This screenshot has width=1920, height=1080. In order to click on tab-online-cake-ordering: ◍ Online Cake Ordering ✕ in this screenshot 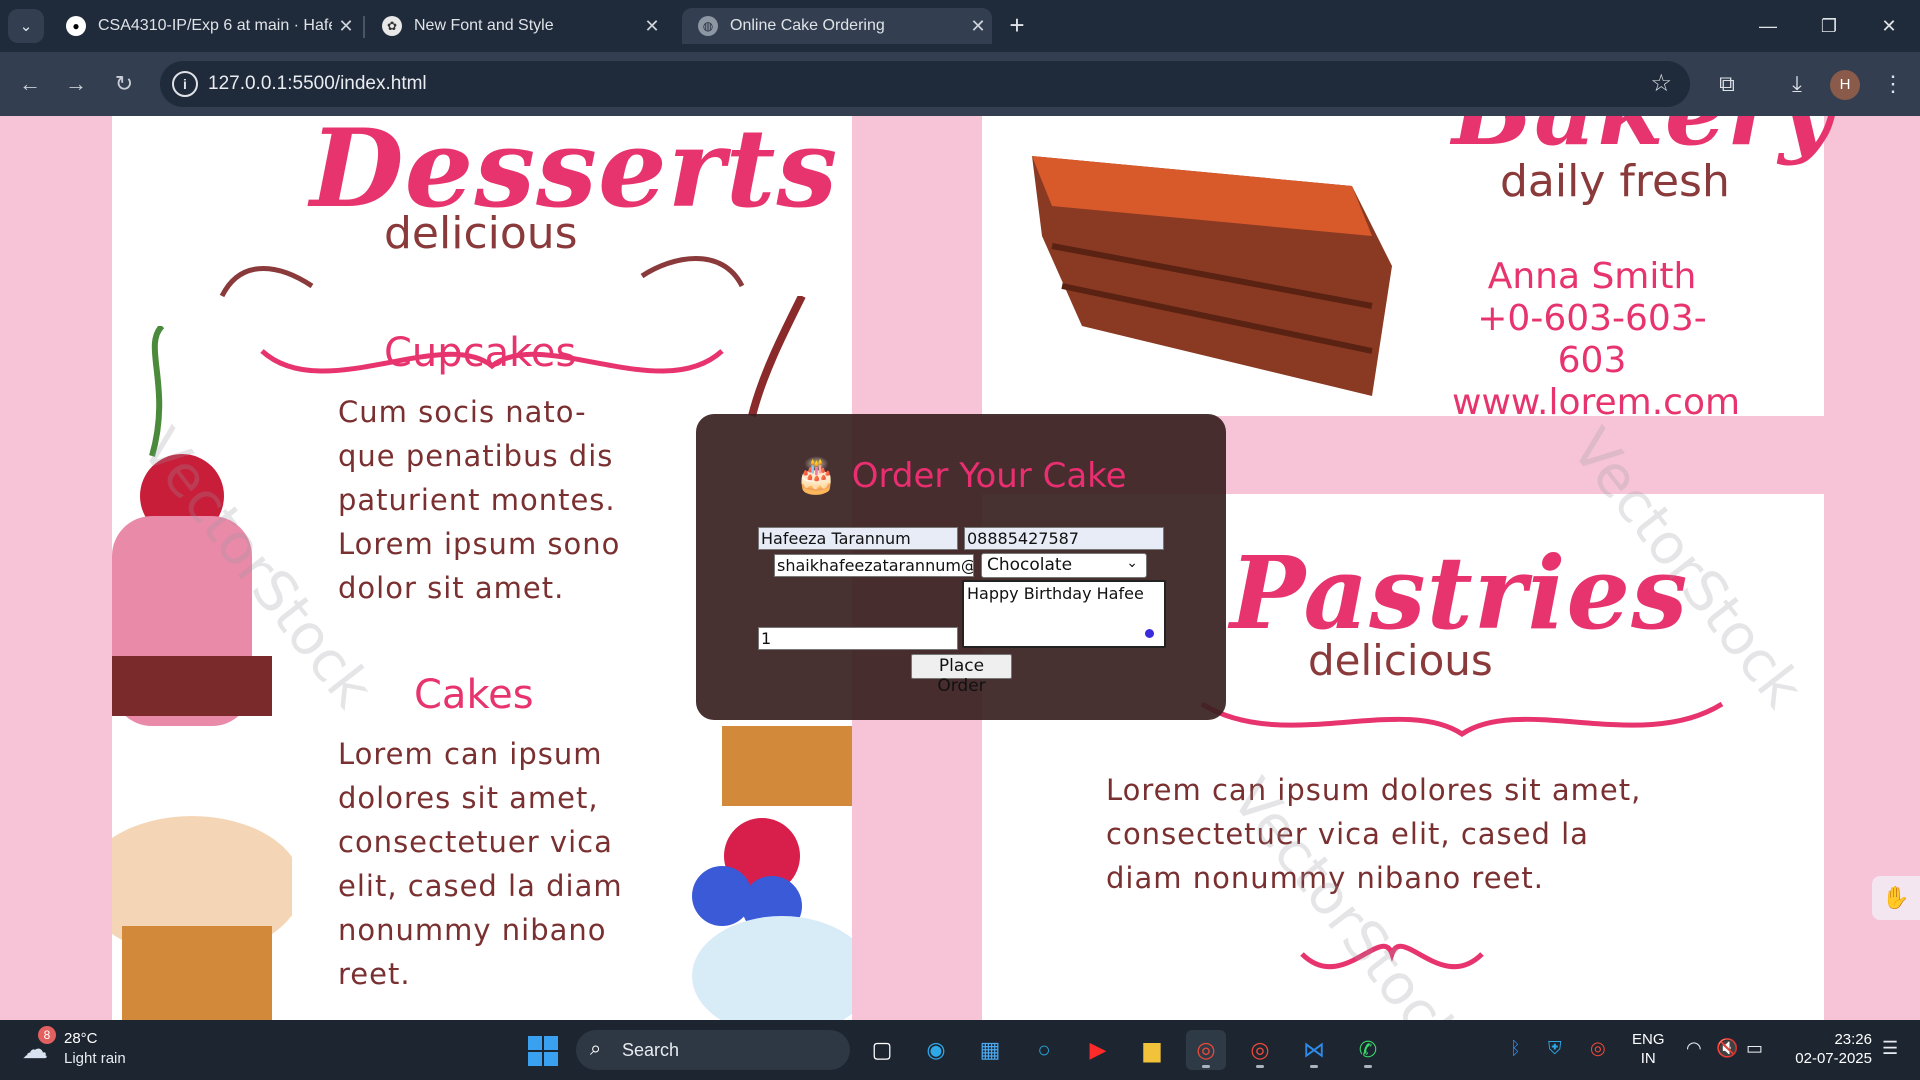, I will do `click(837, 26)`.